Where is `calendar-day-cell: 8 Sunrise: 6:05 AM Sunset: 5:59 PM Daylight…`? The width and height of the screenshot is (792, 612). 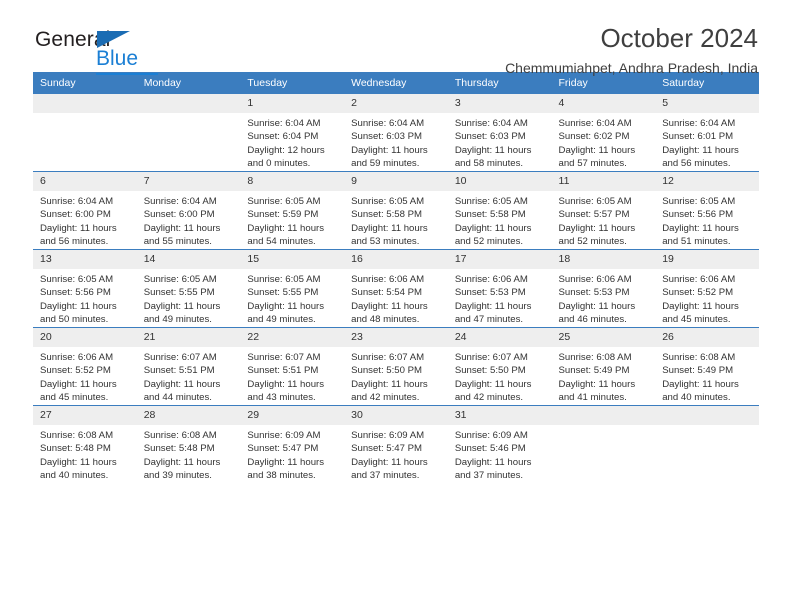
calendar-day-cell: 8 Sunrise: 6:05 AM Sunset: 5:59 PM Daylight… is located at coordinates (292, 210).